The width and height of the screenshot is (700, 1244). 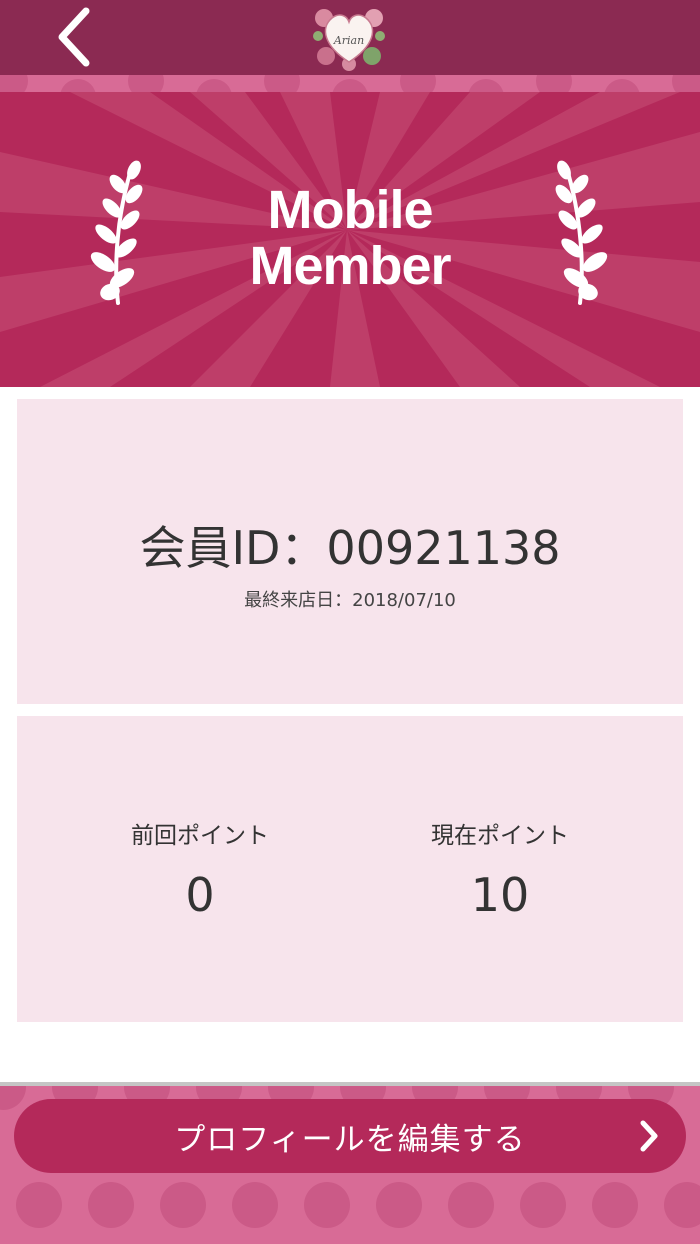 What do you see at coordinates (200, 836) in the screenshot?
I see `previous-points-label: 前回ポイント` at bounding box center [200, 836].